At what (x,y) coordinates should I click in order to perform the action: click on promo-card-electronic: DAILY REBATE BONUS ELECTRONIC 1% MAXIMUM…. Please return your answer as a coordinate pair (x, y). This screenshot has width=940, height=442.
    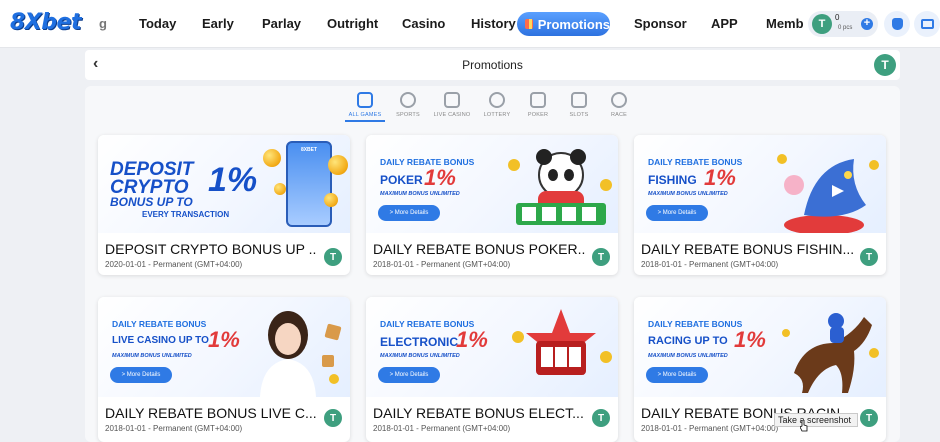
    Looking at the image, I should click on (492, 369).